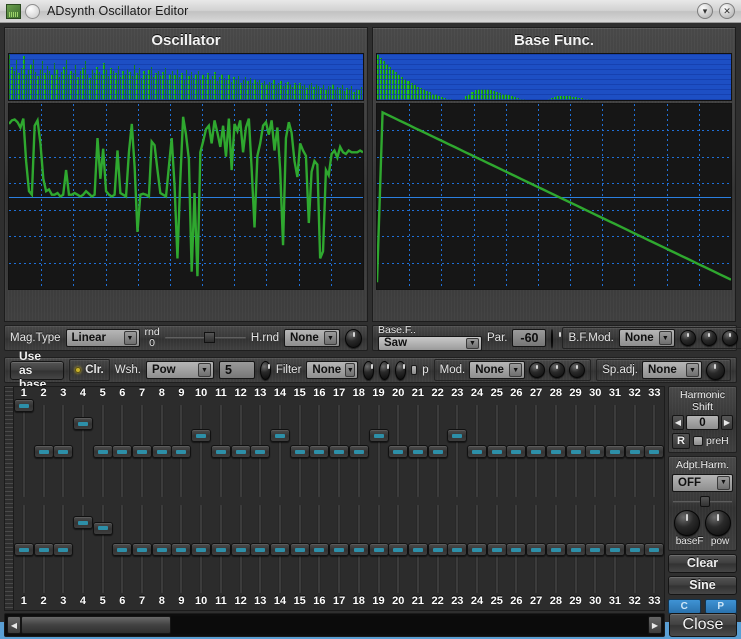 Image resolution: width=741 pixels, height=639 pixels. Describe the element at coordinates (577, 370) in the screenshot. I see `mod-p3-knob` at that location.